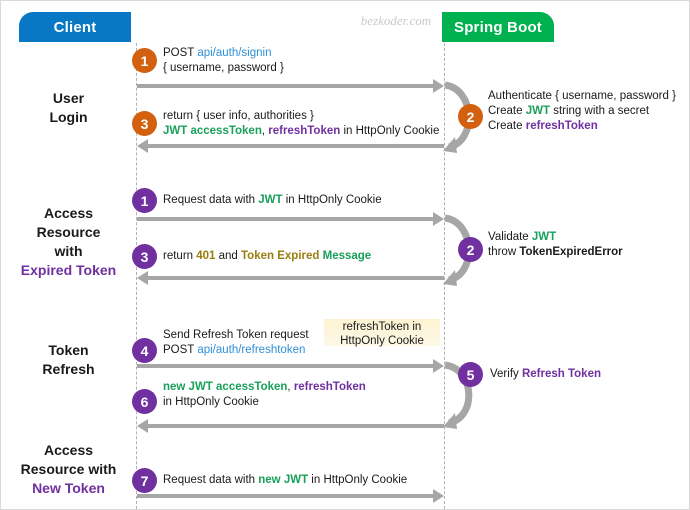 The image size is (690, 510). What do you see at coordinates (223, 68) in the screenshot?
I see `msg-part: { username, password }` at bounding box center [223, 68].